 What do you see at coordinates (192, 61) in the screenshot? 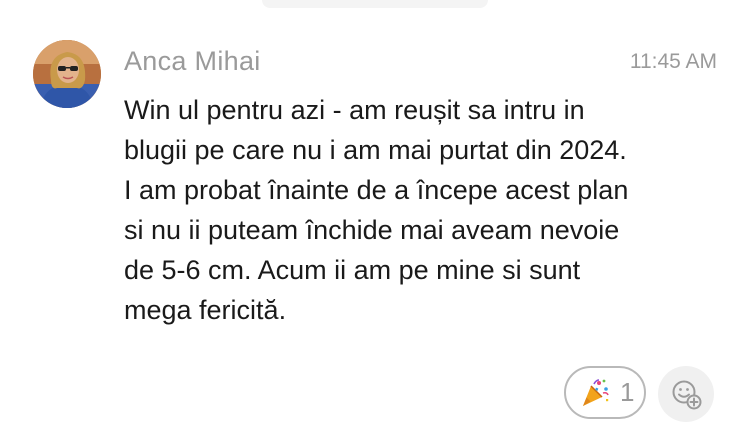
I see `sender-name: Anca Mihai` at bounding box center [192, 61].